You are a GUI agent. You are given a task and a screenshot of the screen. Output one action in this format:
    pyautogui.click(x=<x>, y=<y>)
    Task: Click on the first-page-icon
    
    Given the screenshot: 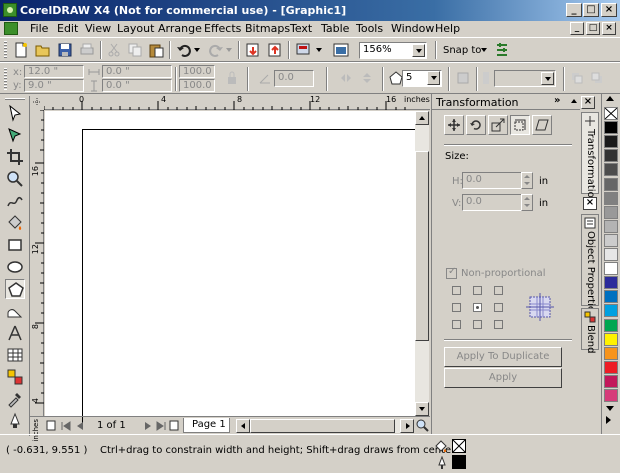 What is the action you would take?
    pyautogui.click(x=66, y=426)
    